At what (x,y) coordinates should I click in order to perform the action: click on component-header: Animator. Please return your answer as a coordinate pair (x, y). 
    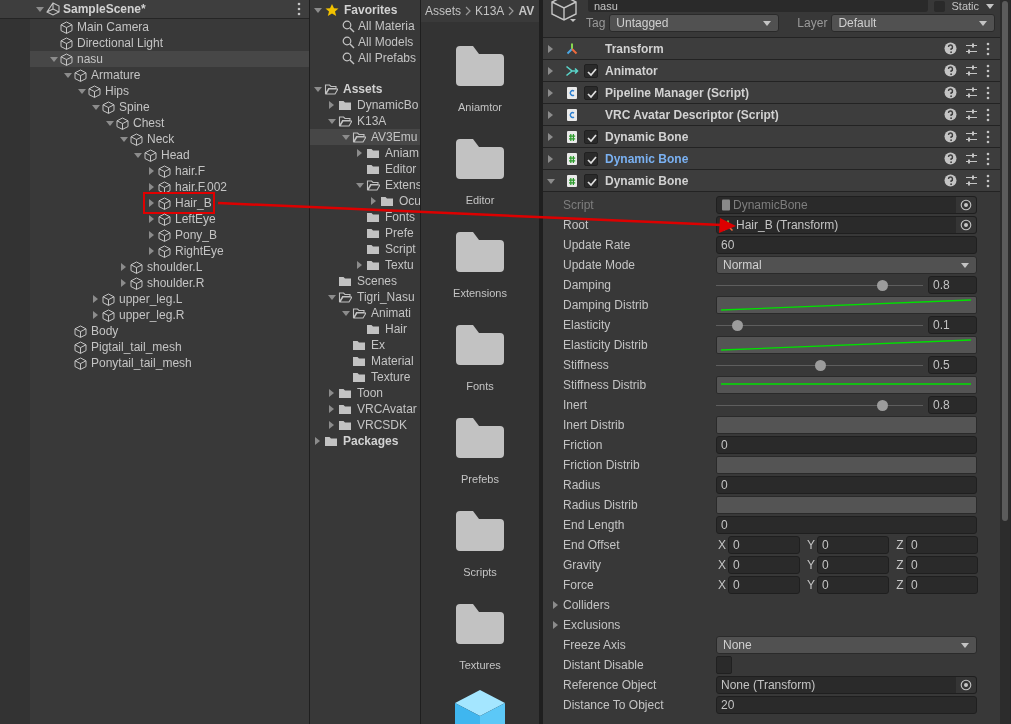
    Looking at the image, I should click on (771, 71).